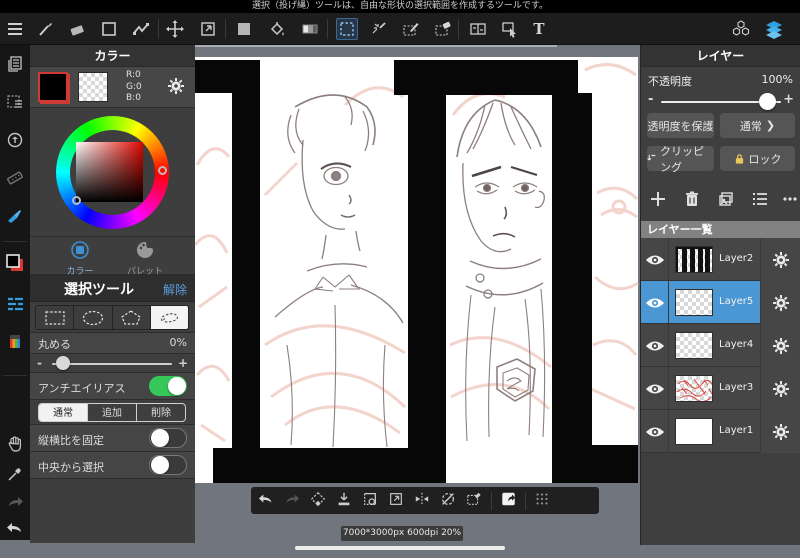  Describe the element at coordinates (77, 29) in the screenshot. I see `eraser-tool-icon` at that location.